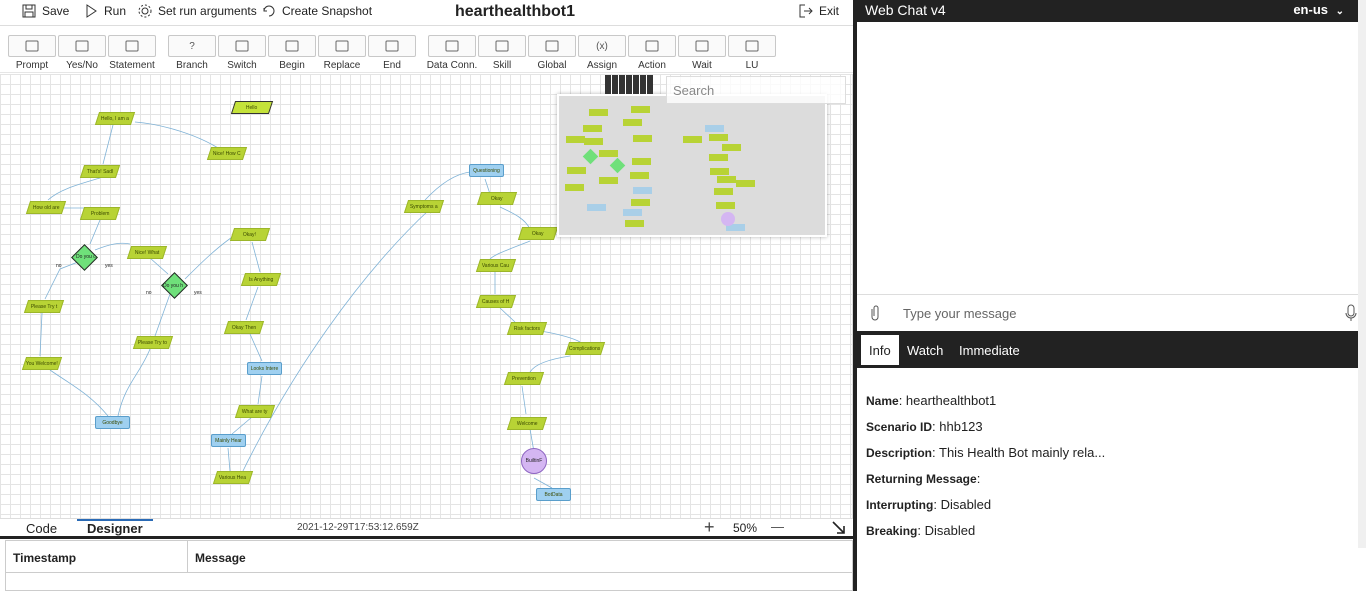 The width and height of the screenshot is (1366, 591). What do you see at coordinates (534, 461) in the screenshot?
I see `end-node: BuiltinF` at bounding box center [534, 461].